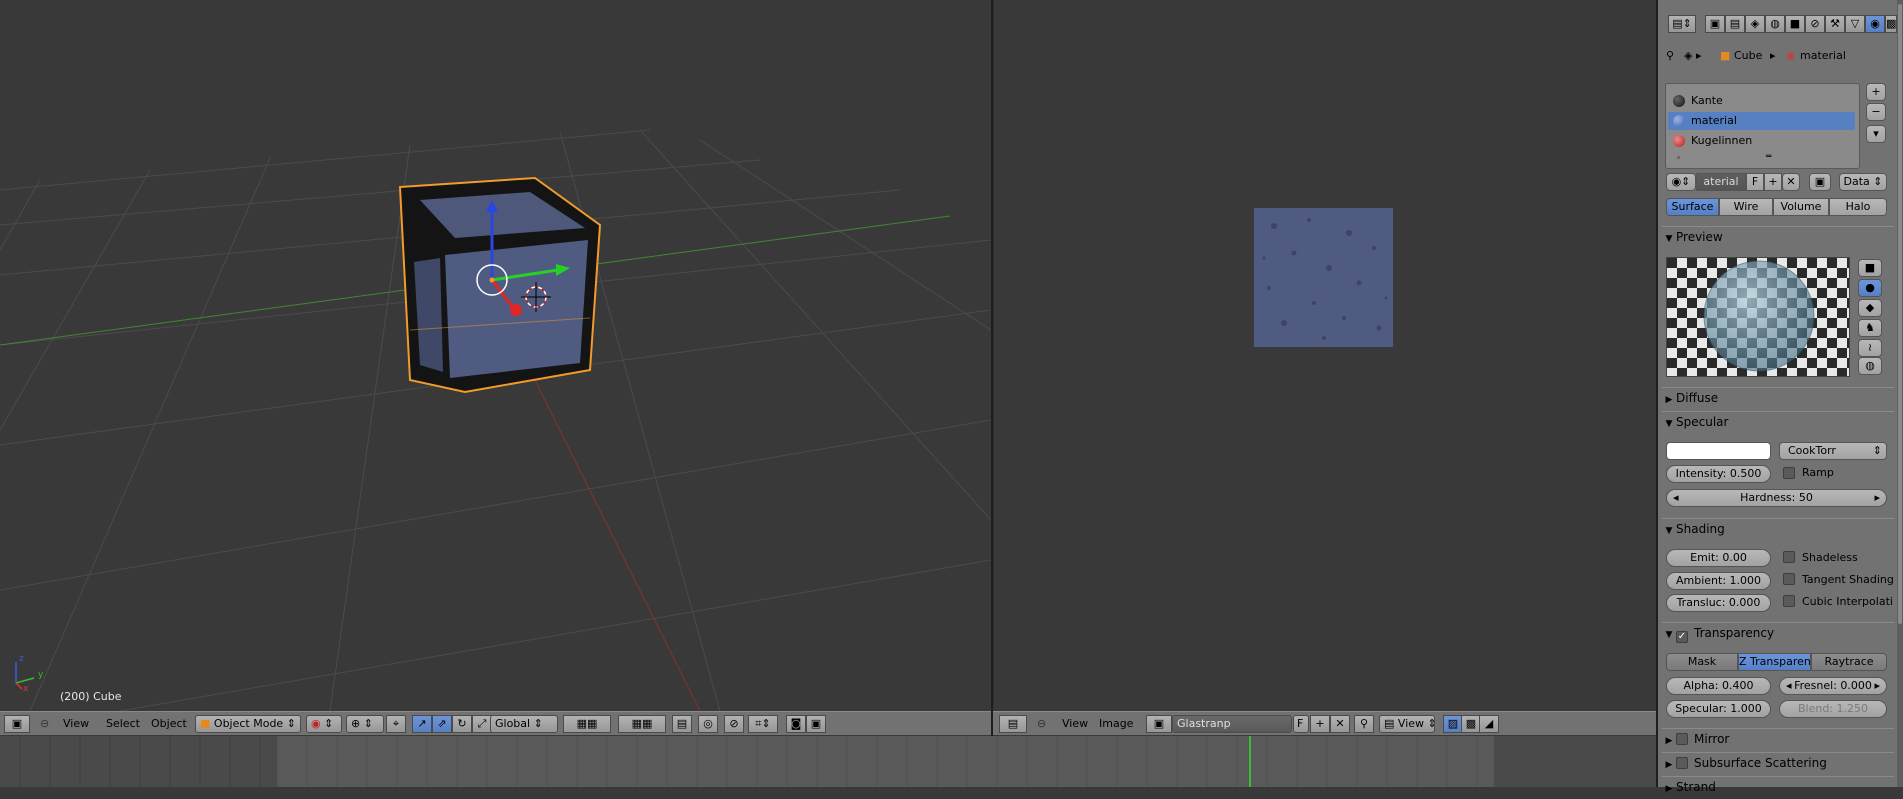 Image resolution: width=1903 pixels, height=799 pixels. I want to click on transparency-mask-button: Mask, so click(1702, 662).